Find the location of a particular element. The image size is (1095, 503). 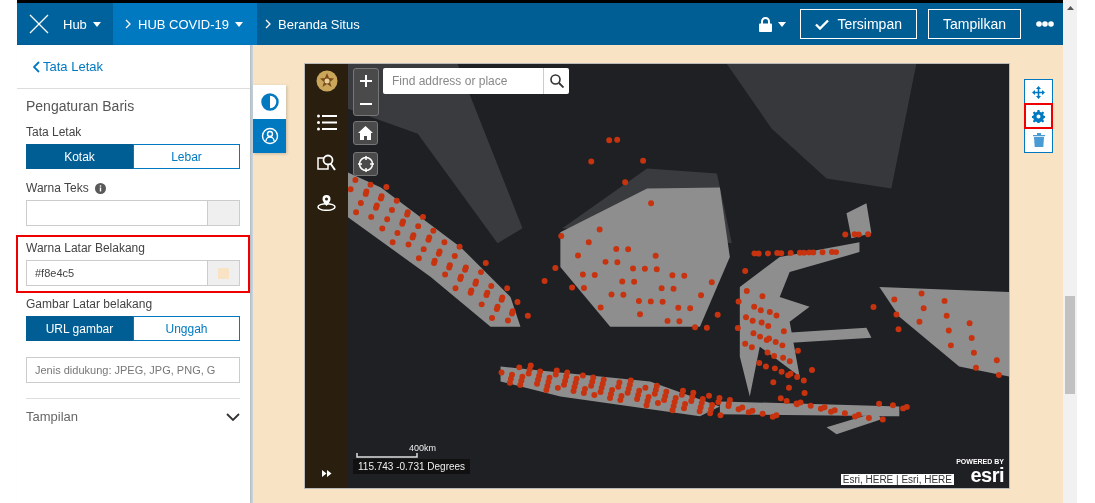

trash-icon is located at coordinates (1038, 140).